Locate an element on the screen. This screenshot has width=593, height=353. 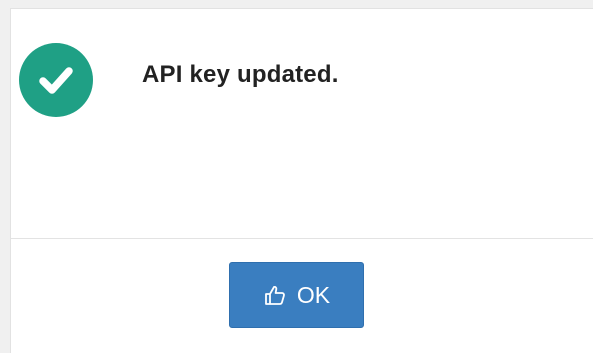
ok-button: OK is located at coordinates (296, 295).